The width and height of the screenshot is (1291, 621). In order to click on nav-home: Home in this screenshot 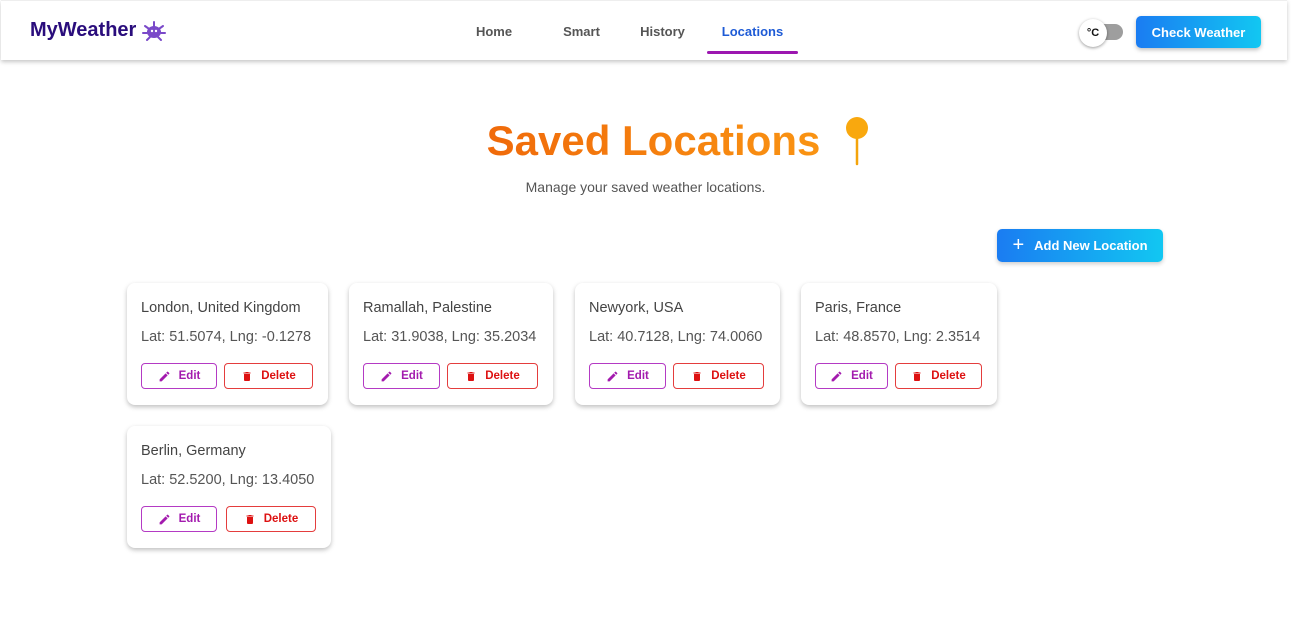, I will do `click(494, 31)`.